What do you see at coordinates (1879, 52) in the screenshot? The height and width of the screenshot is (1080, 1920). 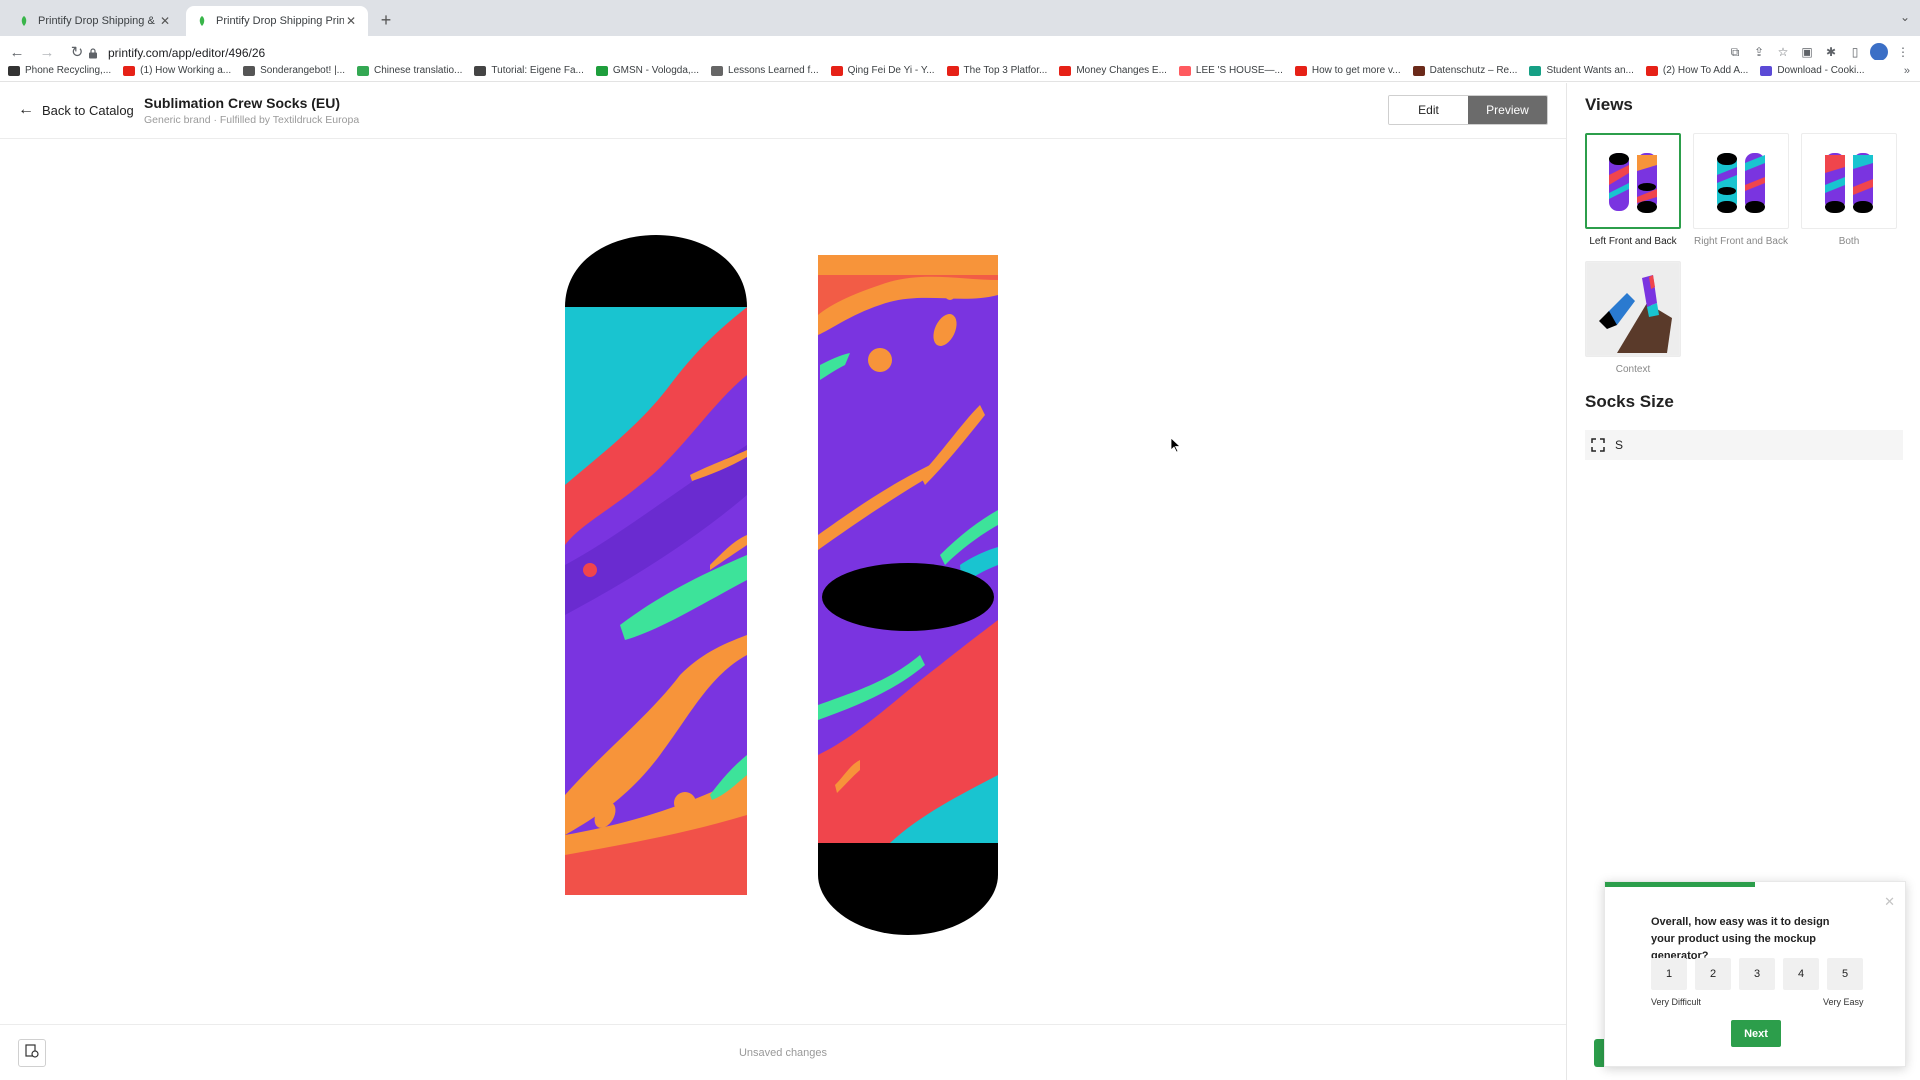 I see `profile-avatar` at bounding box center [1879, 52].